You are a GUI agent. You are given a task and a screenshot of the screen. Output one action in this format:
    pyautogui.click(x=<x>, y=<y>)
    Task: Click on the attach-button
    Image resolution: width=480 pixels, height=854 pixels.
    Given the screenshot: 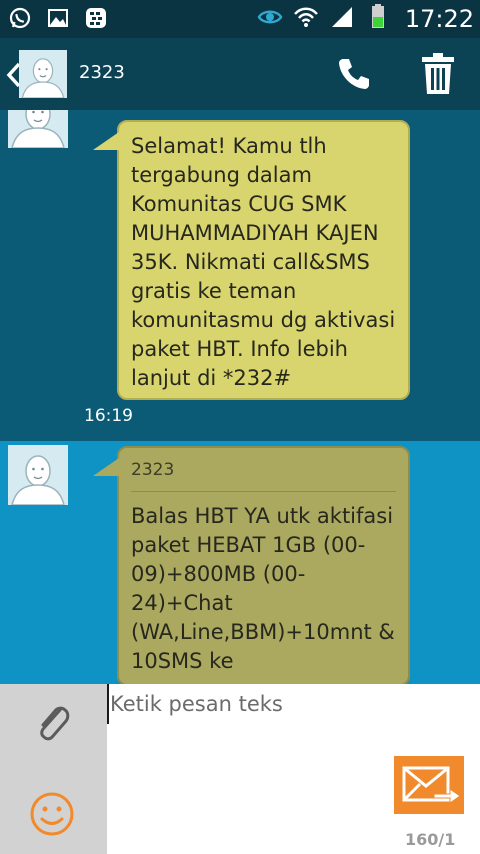 What is the action you would take?
    pyautogui.click(x=52, y=722)
    